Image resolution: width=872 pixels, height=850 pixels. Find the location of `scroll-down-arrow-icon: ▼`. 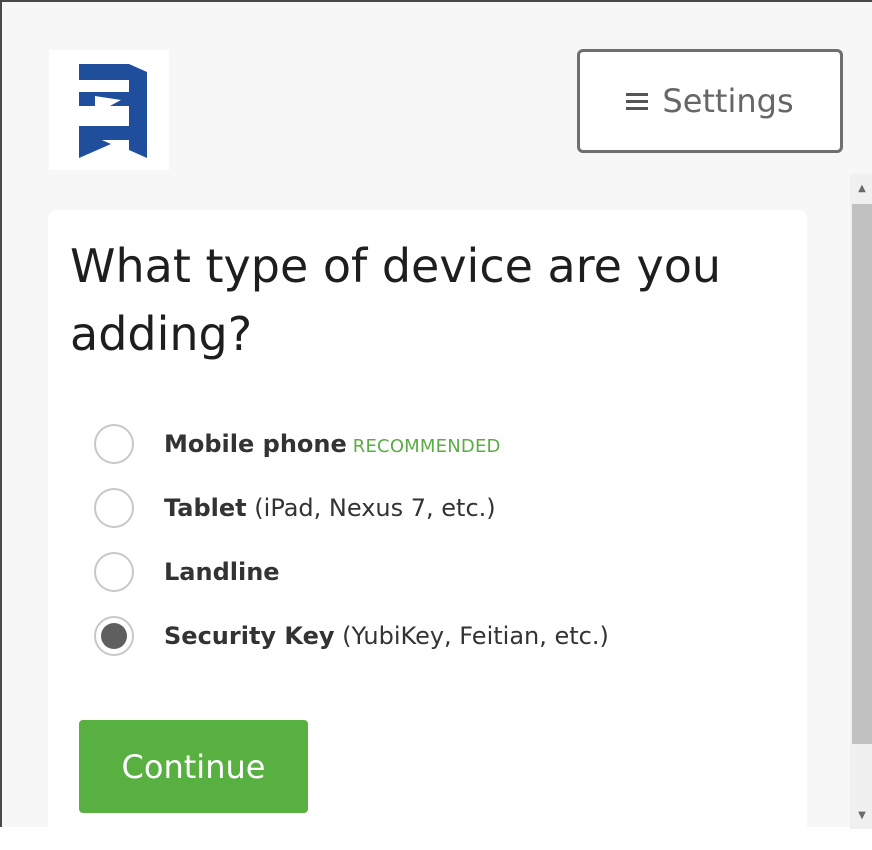

scroll-down-arrow-icon: ▼ is located at coordinates (861, 815).